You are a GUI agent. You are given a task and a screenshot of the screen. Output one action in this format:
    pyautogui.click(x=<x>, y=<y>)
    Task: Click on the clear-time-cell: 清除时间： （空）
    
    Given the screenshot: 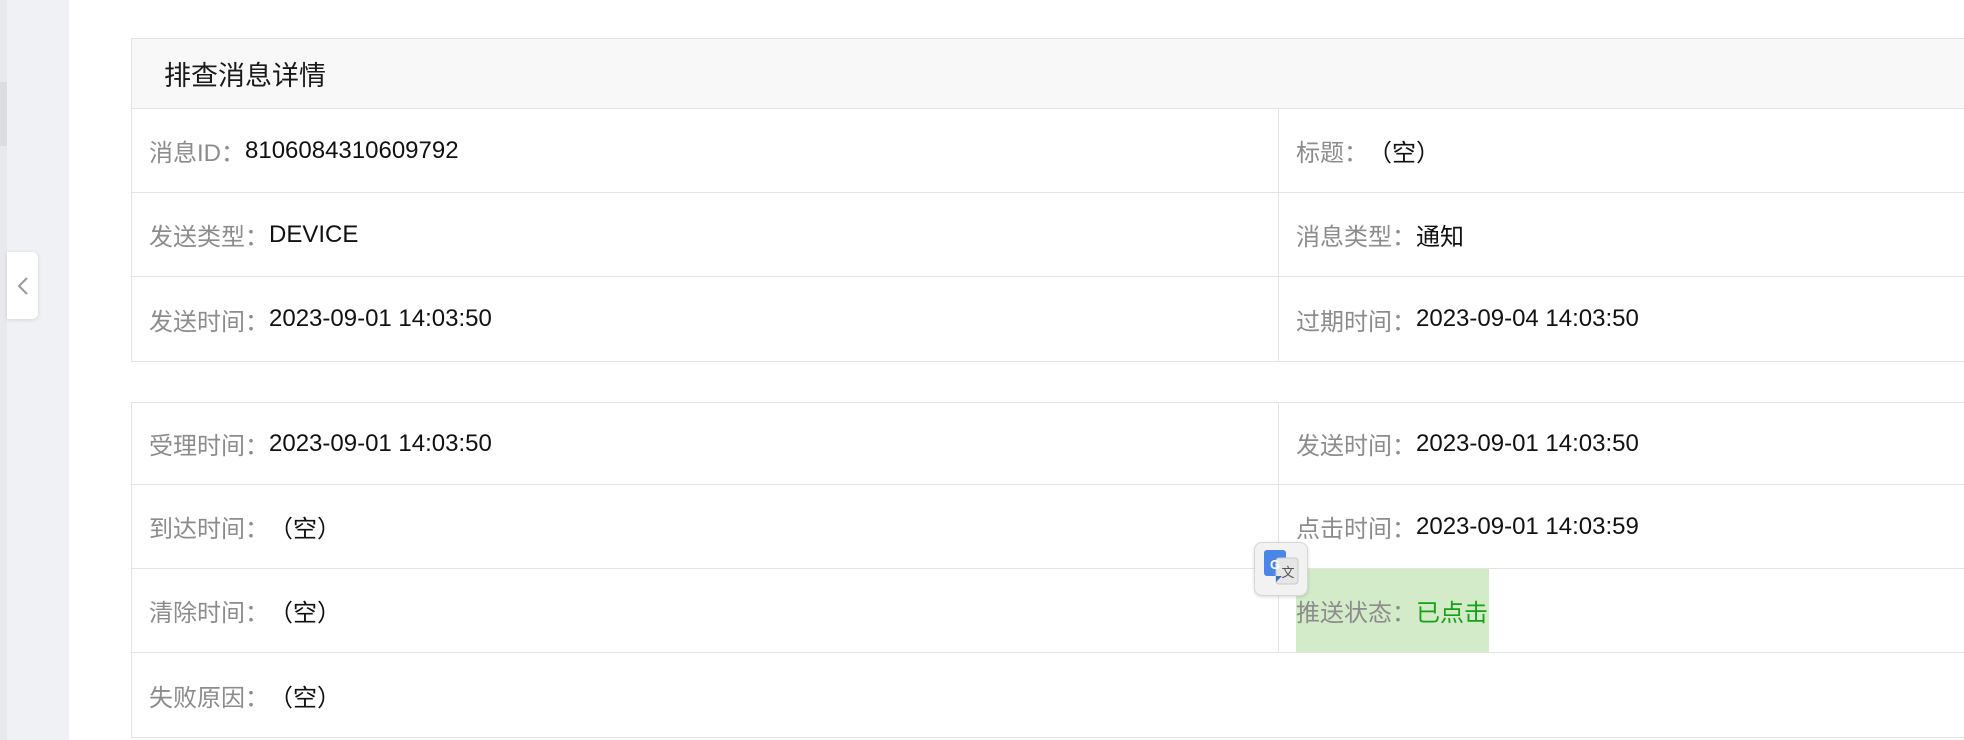 What is the action you would take?
    pyautogui.click(x=705, y=610)
    